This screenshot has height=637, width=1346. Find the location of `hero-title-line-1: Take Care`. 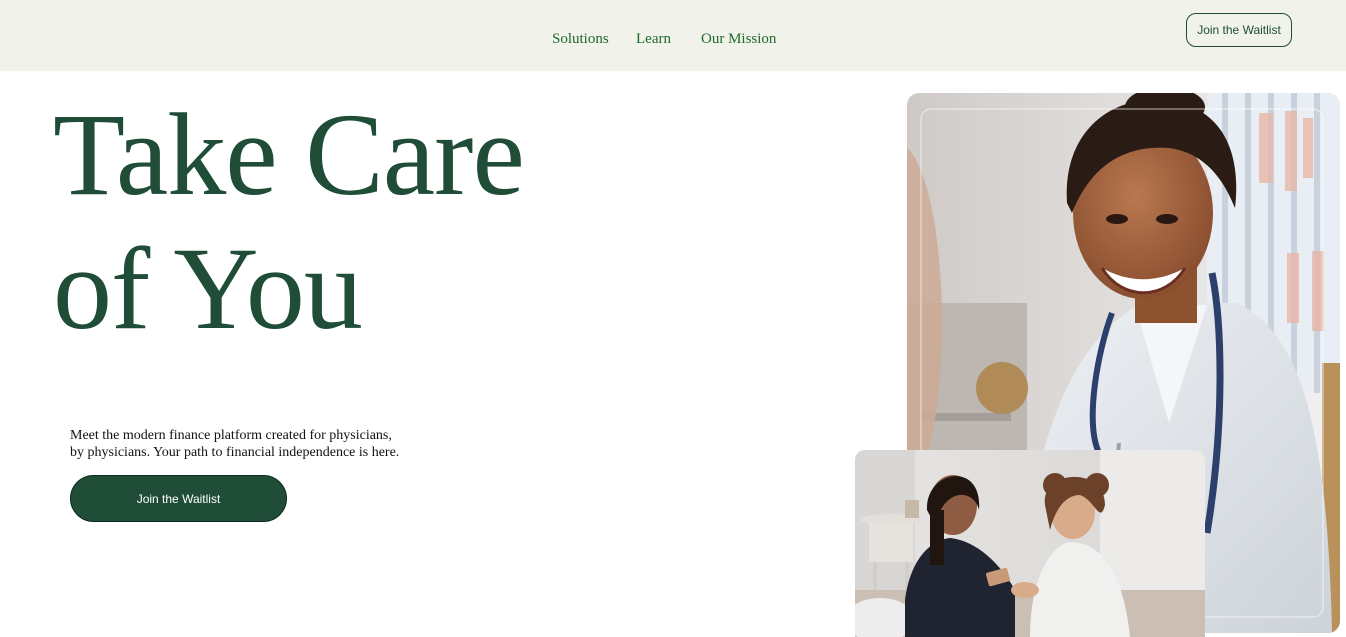

hero-title-line-1: Take Care is located at coordinates (289, 154).